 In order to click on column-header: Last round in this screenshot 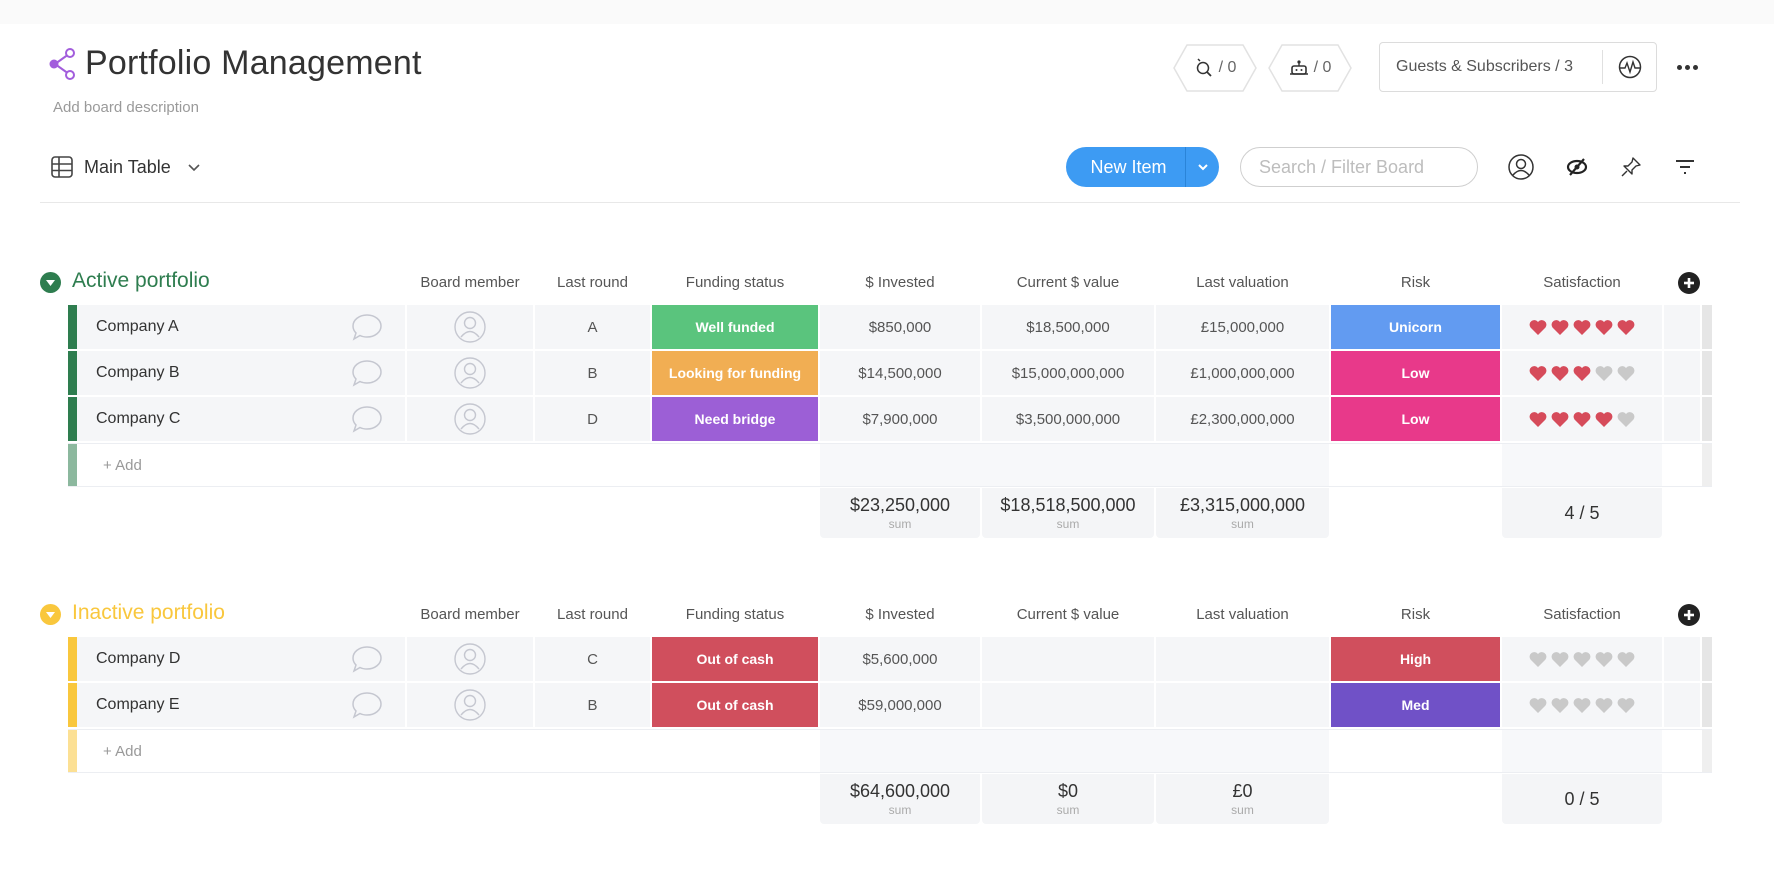, I will do `click(592, 614)`.